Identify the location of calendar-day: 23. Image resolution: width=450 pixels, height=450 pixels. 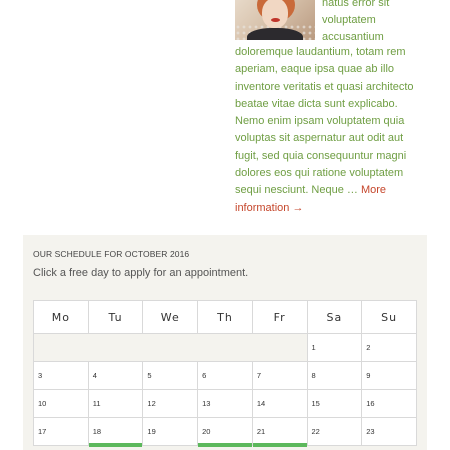
(389, 431).